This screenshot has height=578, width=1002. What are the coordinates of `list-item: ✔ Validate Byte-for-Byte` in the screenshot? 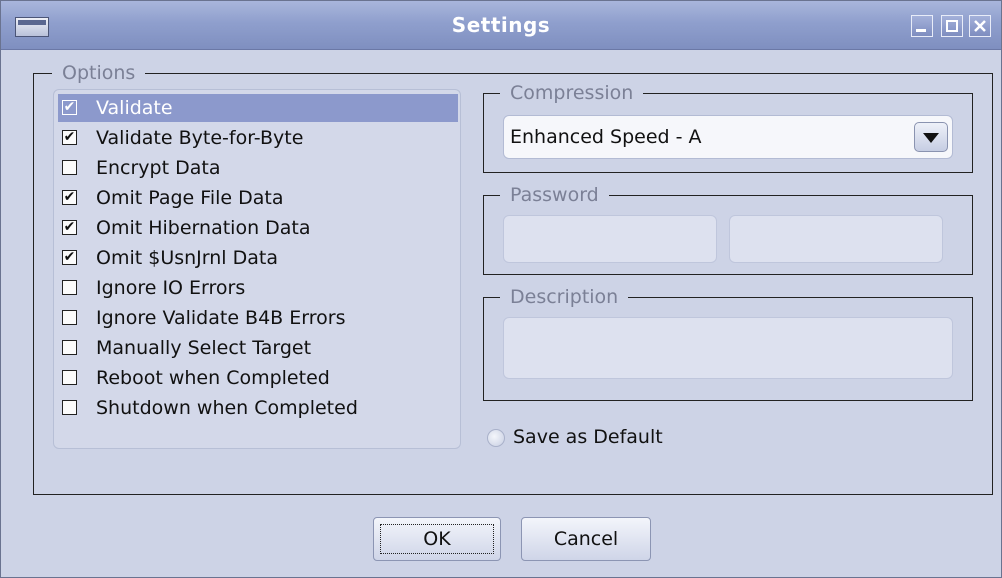 It's located at (258, 138).